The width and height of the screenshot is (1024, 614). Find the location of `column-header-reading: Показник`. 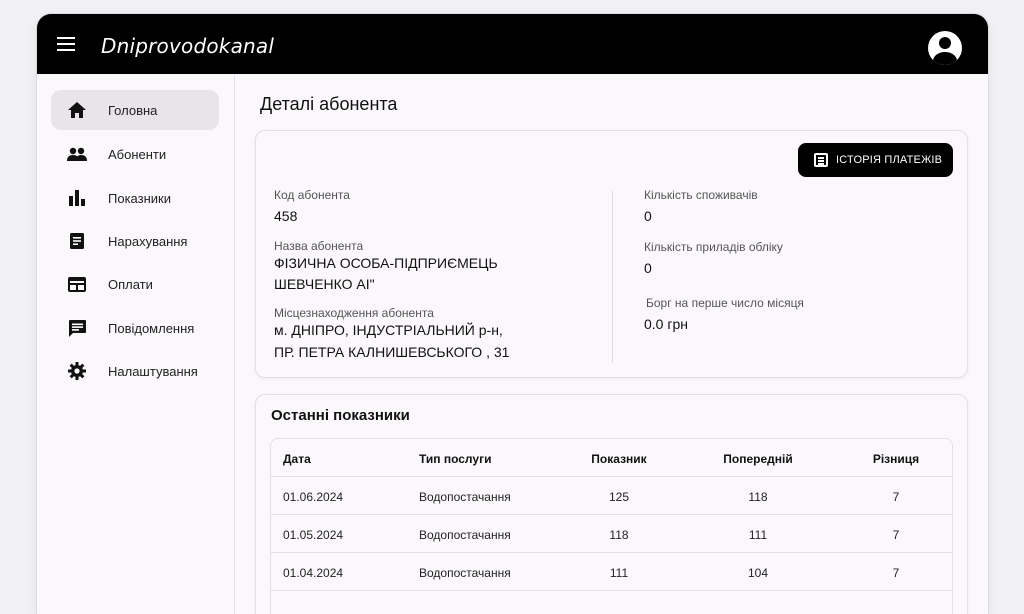

column-header-reading: Показник is located at coordinates (619, 459).